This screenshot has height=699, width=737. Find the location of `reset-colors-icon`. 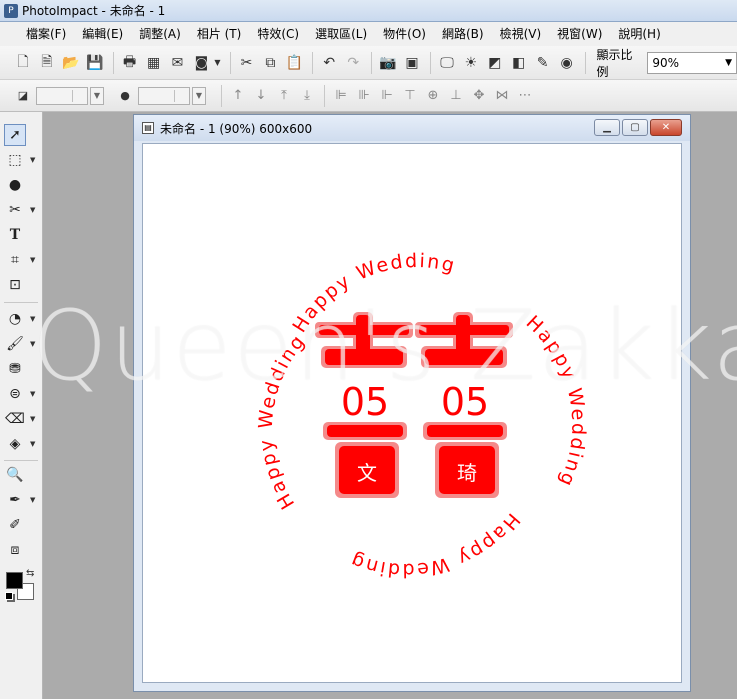

reset-colors-icon is located at coordinates (9, 596).